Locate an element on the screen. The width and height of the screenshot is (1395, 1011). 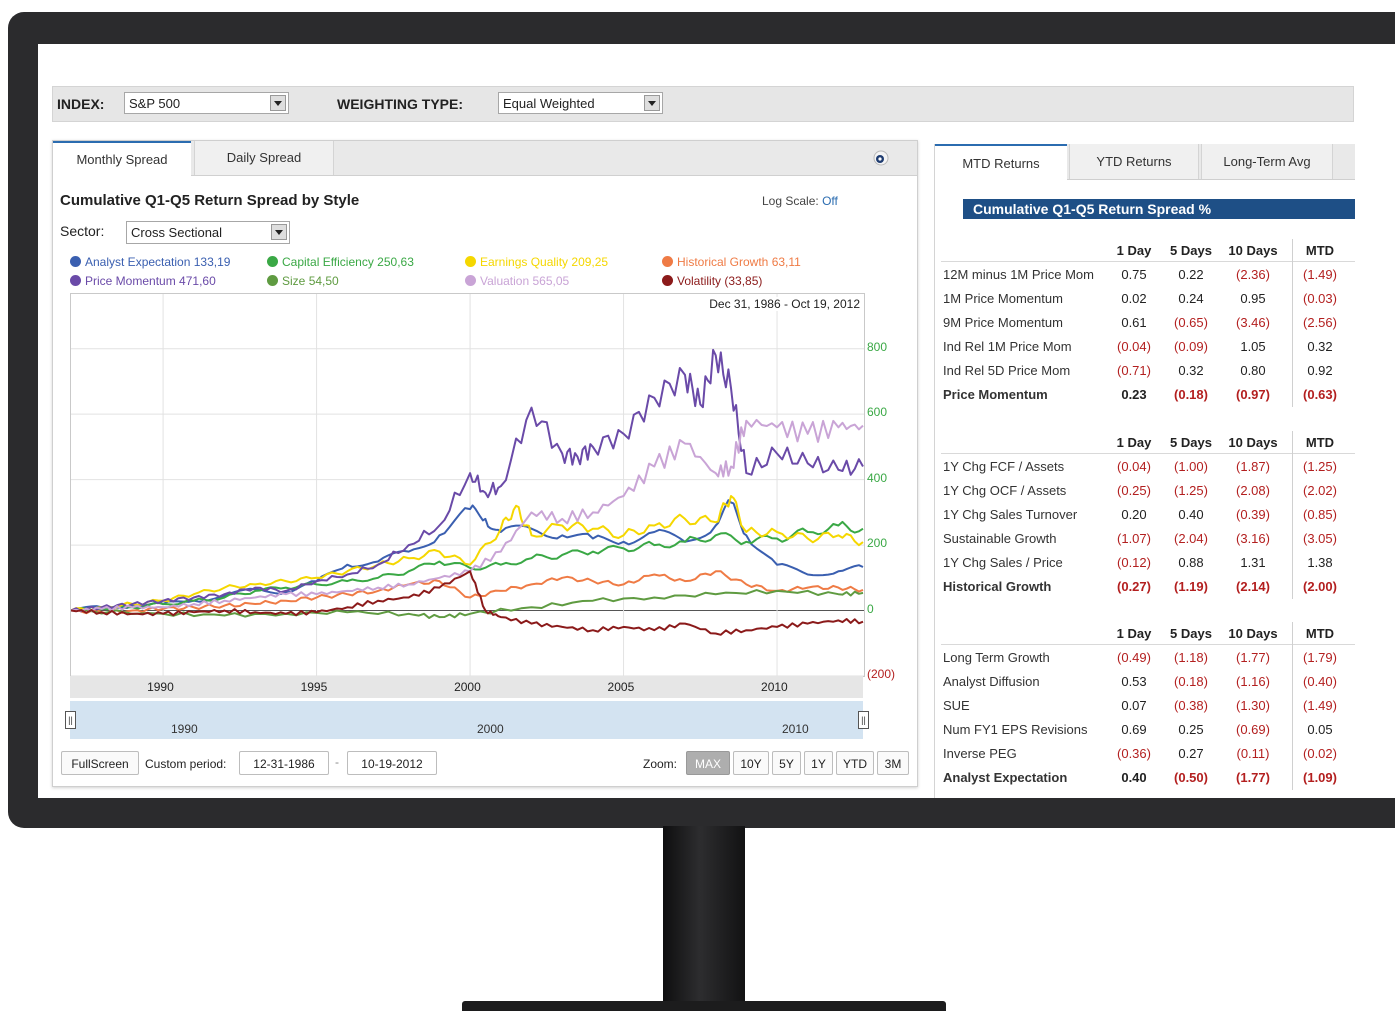
column-header: 1 Day is located at coordinates (1134, 442).